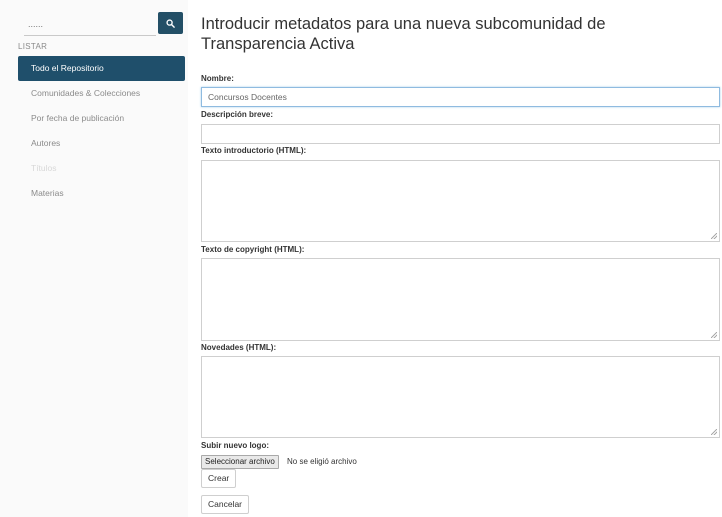 The image size is (722, 517). What do you see at coordinates (33, 46) in the screenshot?
I see `browse-section-label: LISTAR` at bounding box center [33, 46].